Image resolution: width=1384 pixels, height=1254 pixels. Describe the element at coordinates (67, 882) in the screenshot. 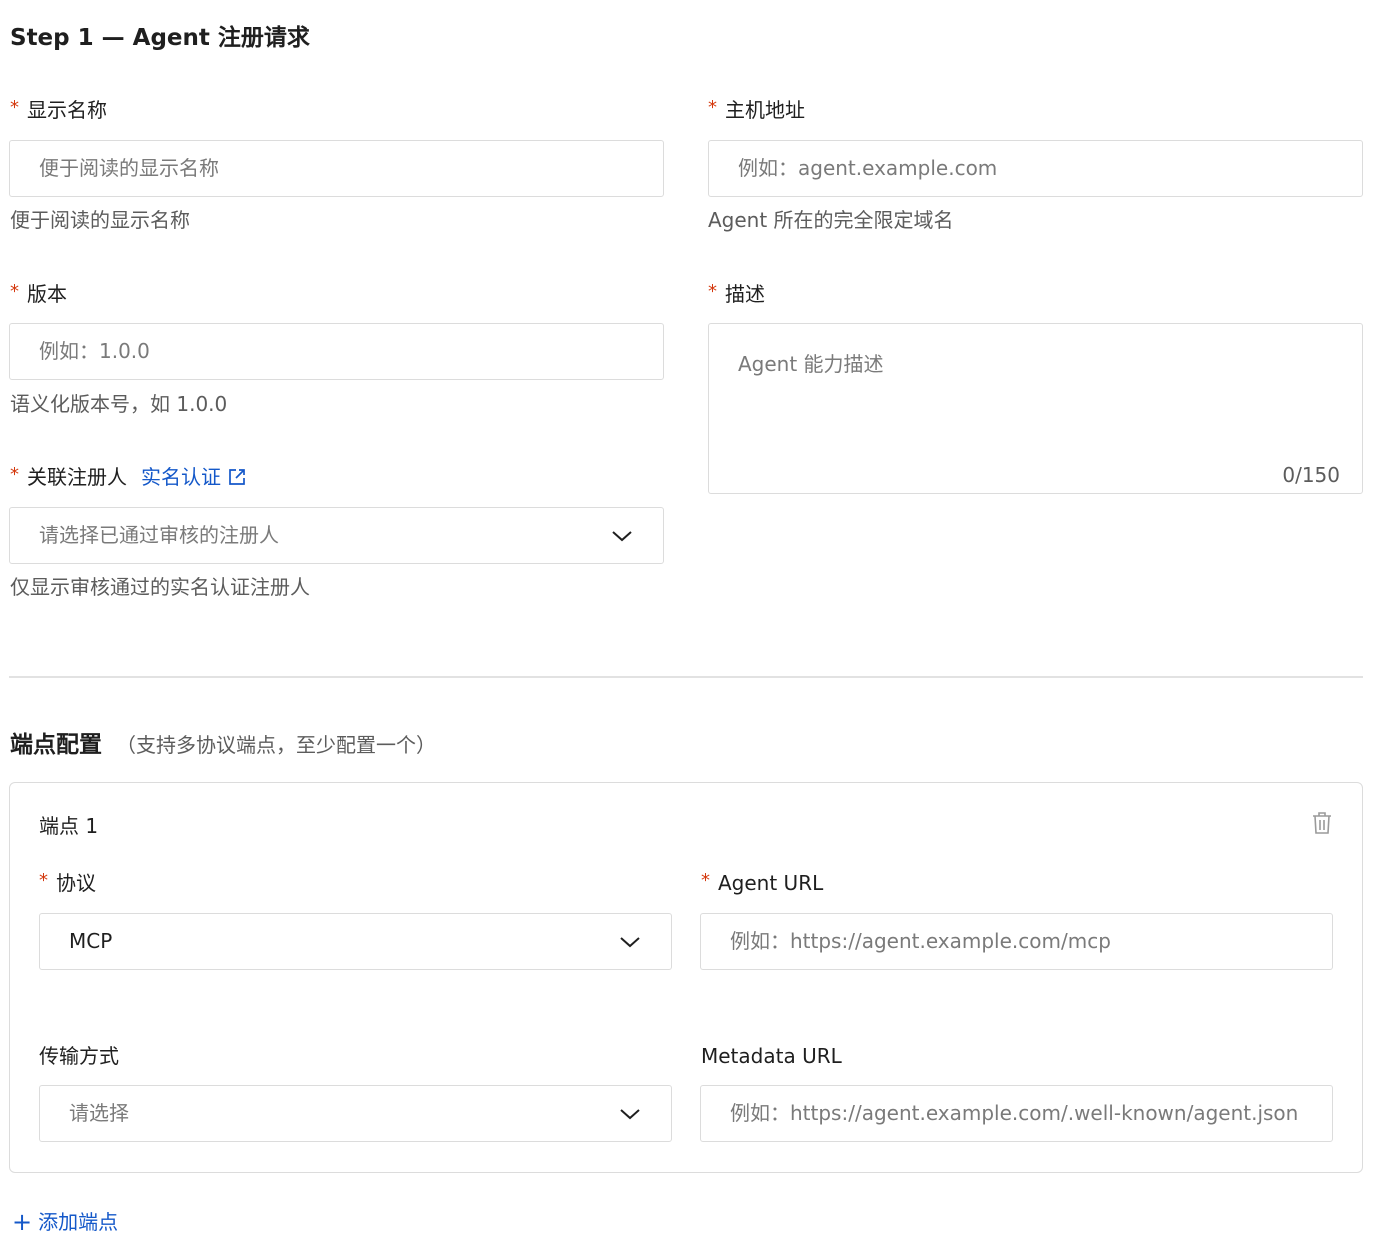

I see `protocol-label: * 协议` at that location.